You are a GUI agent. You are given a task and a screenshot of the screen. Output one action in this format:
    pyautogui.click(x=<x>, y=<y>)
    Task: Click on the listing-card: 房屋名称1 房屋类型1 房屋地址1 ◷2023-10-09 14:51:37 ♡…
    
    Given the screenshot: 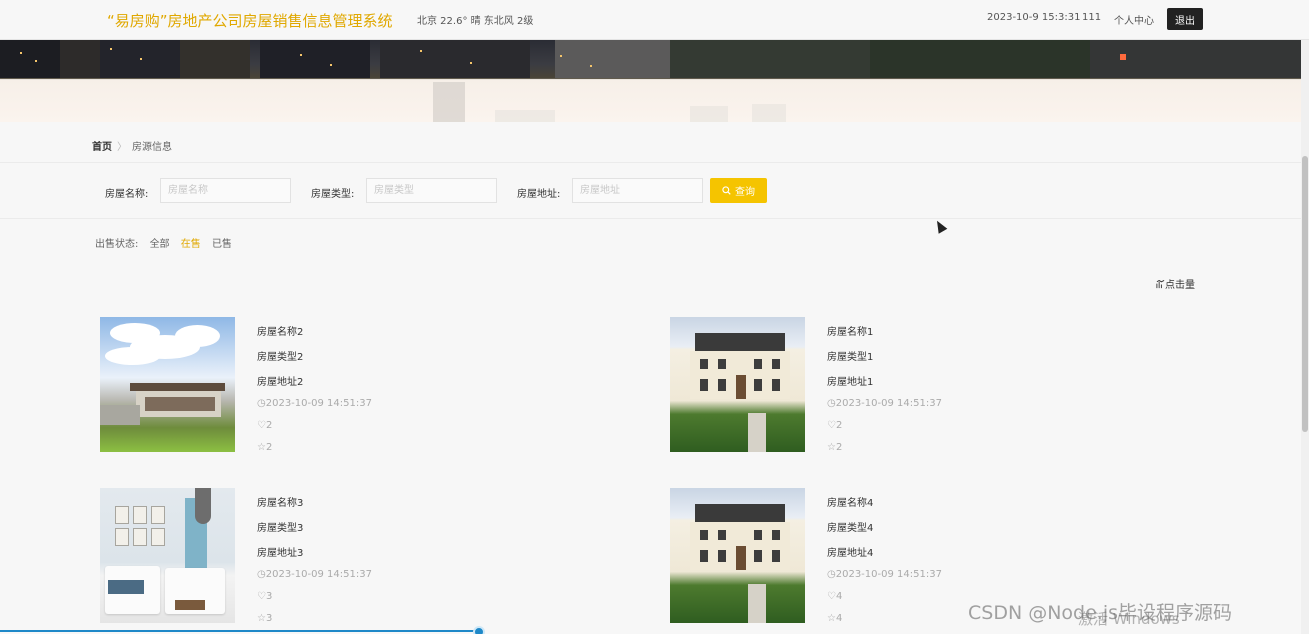 What is the action you would take?
    pyautogui.click(x=835, y=387)
    